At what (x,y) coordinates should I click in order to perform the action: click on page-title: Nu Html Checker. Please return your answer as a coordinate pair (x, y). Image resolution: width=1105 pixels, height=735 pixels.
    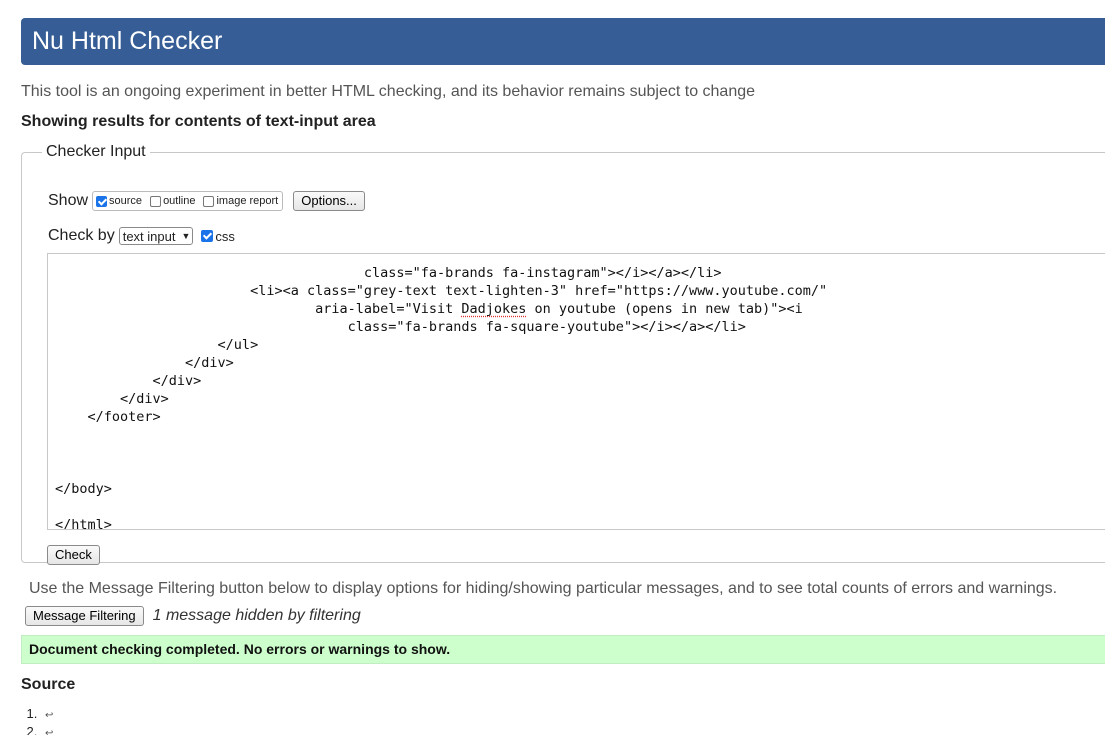
    Looking at the image, I should click on (127, 41).